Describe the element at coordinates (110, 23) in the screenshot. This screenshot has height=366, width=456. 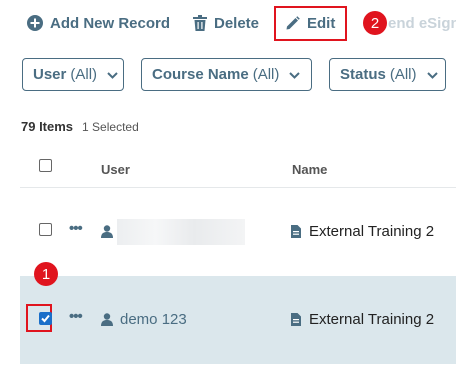
I see `add-new-record-label: Add New Record` at that location.